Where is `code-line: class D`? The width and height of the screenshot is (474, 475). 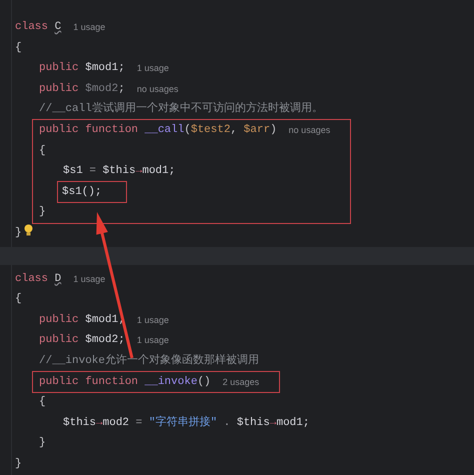 code-line: class D is located at coordinates (38, 279).